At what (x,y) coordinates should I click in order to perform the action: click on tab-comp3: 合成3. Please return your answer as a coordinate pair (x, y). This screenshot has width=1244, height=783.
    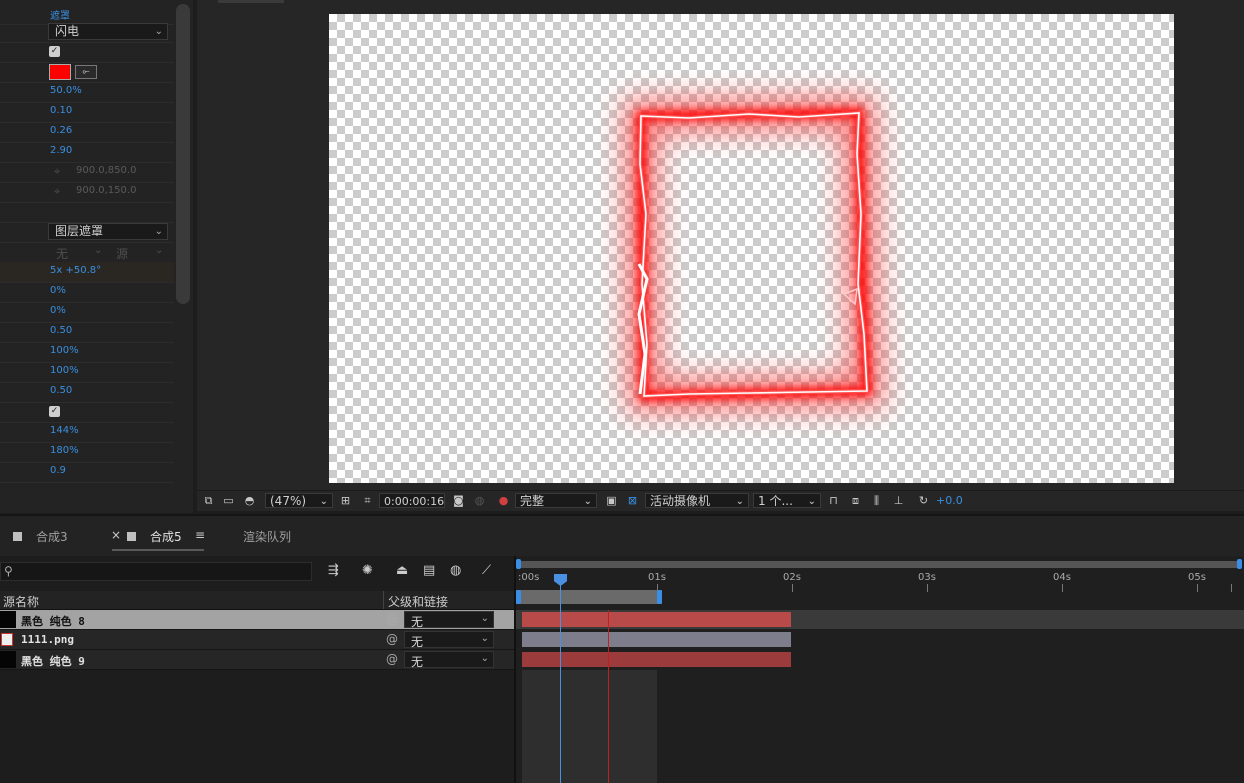
    Looking at the image, I should click on (52, 536).